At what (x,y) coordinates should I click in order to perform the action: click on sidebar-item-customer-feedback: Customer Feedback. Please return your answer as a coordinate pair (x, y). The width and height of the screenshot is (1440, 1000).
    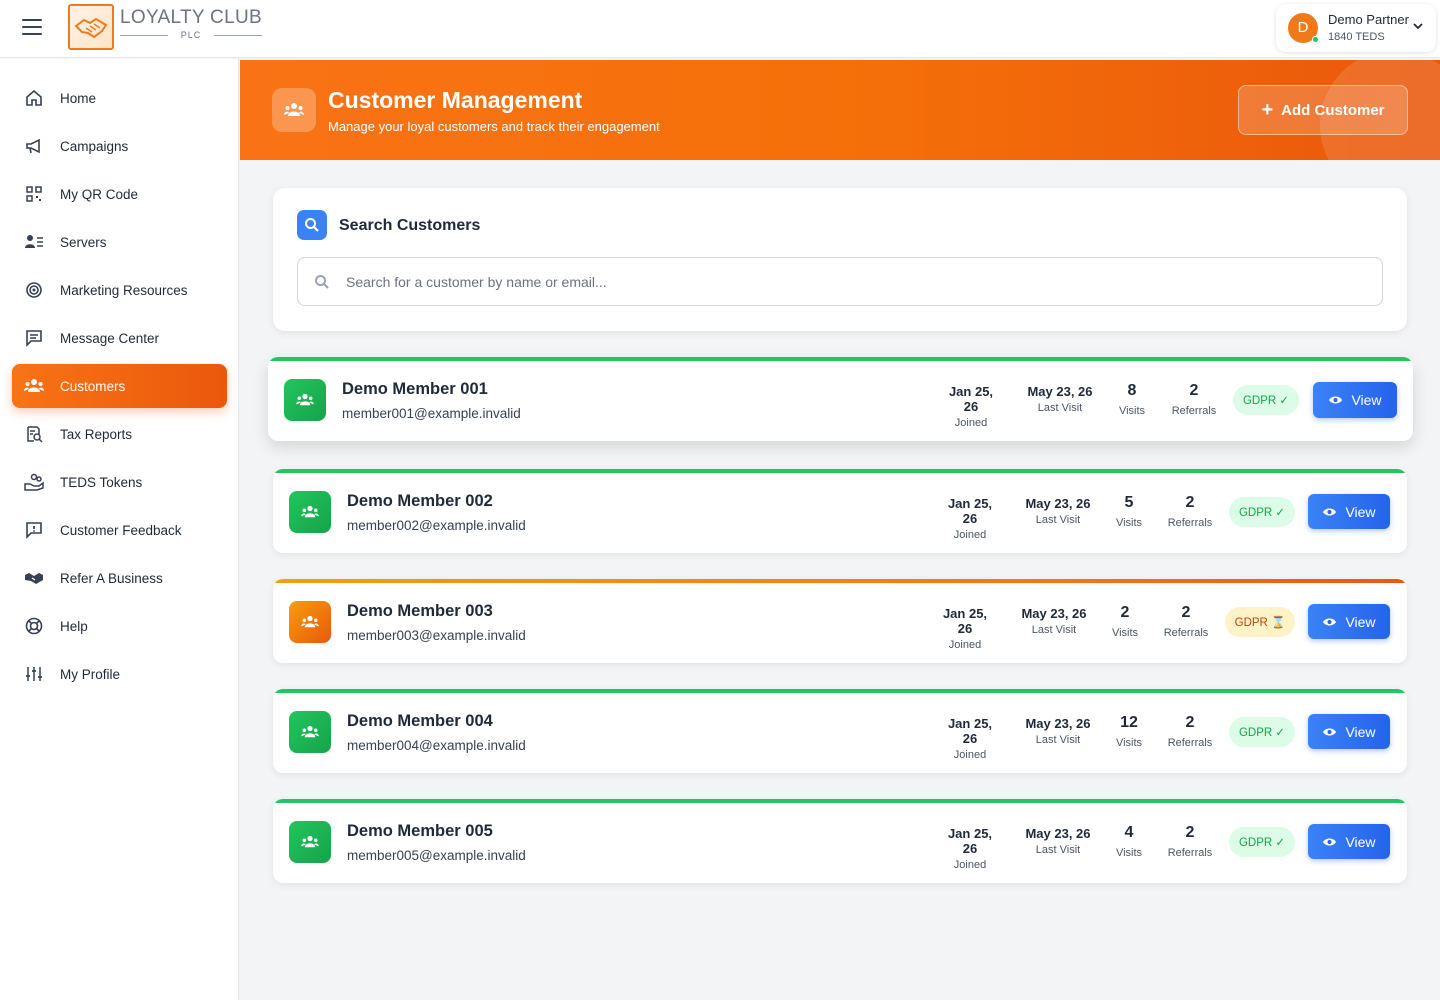
    Looking at the image, I should click on (119, 530).